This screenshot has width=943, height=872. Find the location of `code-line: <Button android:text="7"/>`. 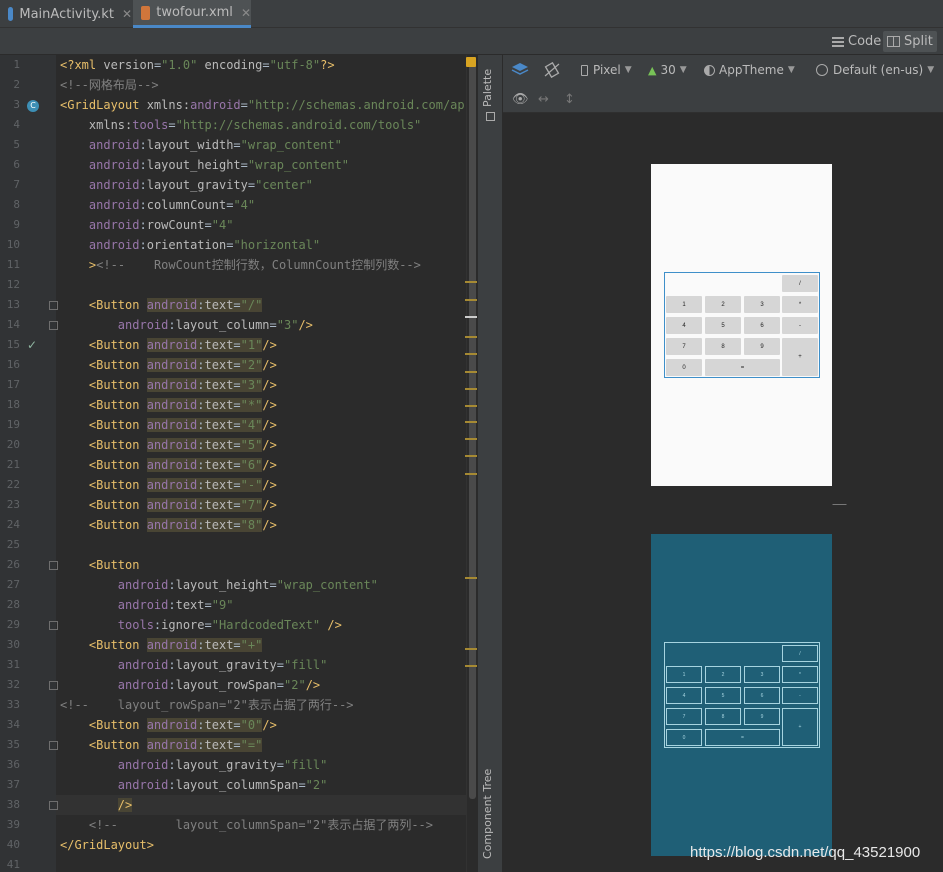

code-line: <Button android:text="7"/> is located at coordinates (268, 505).